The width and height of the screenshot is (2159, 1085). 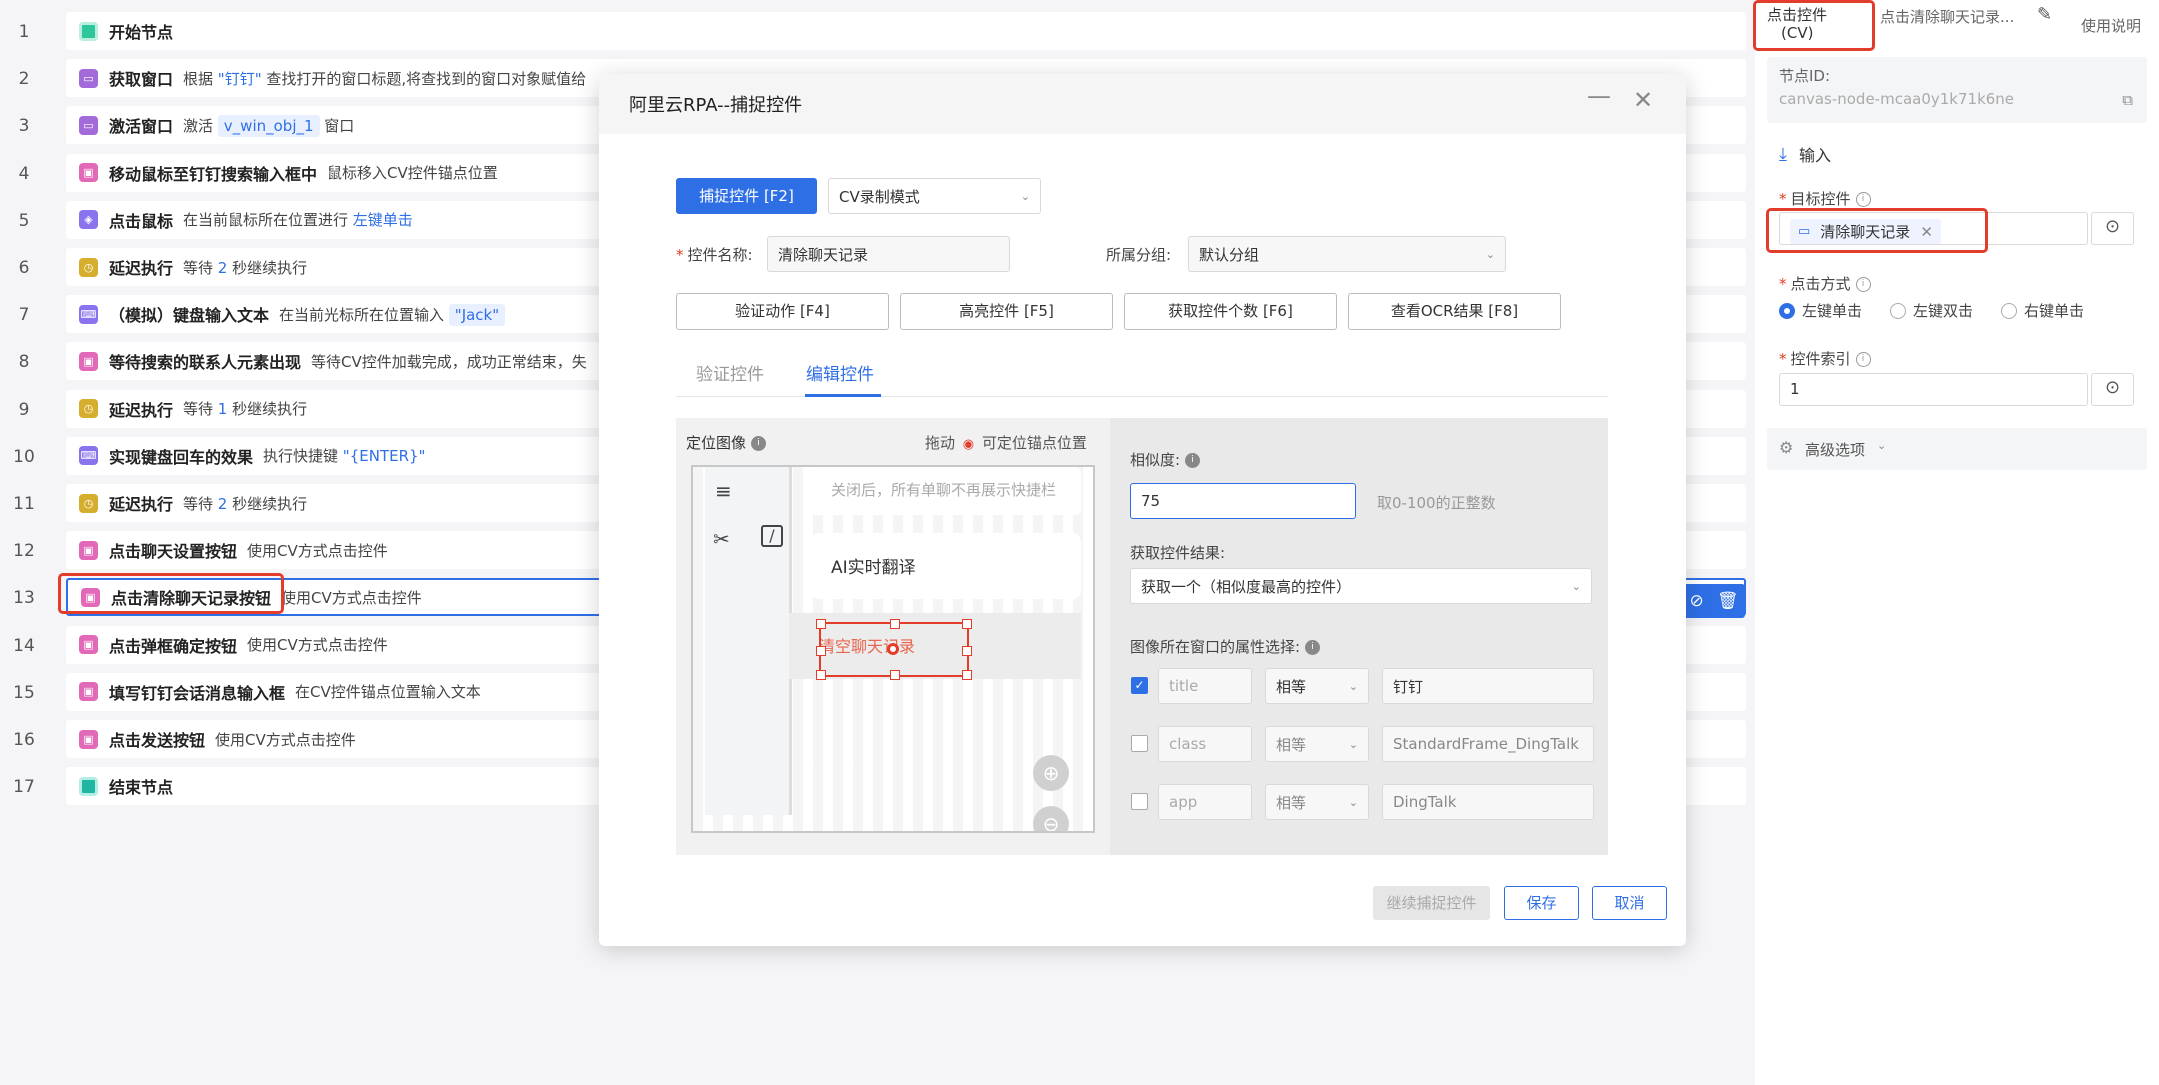 What do you see at coordinates (934, 196) in the screenshot?
I see `record-mode-select: CV录制模式 ⌄` at bounding box center [934, 196].